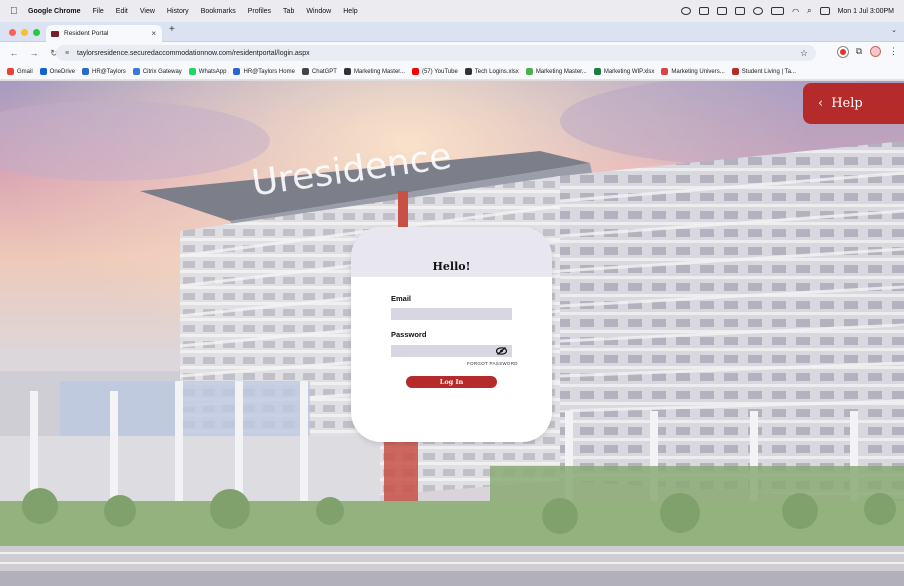 This screenshot has width=904, height=586. Describe the element at coordinates (109, 71) in the screenshot. I see `bookmark-label: HR@Taylors` at that location.